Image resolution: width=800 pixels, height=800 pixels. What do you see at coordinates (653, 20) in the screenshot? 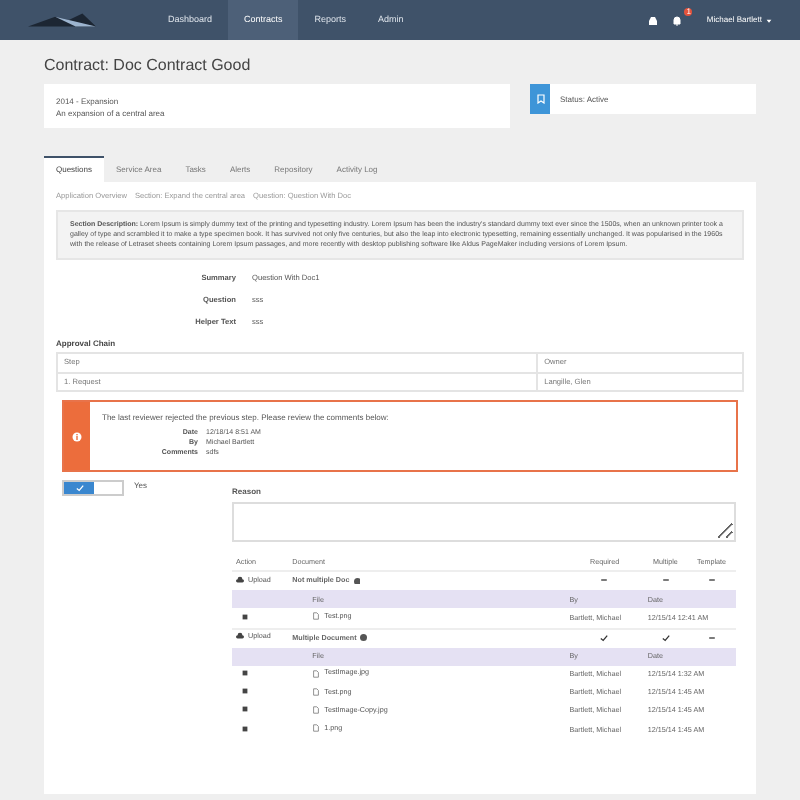
I see `inbox-icon` at bounding box center [653, 20].